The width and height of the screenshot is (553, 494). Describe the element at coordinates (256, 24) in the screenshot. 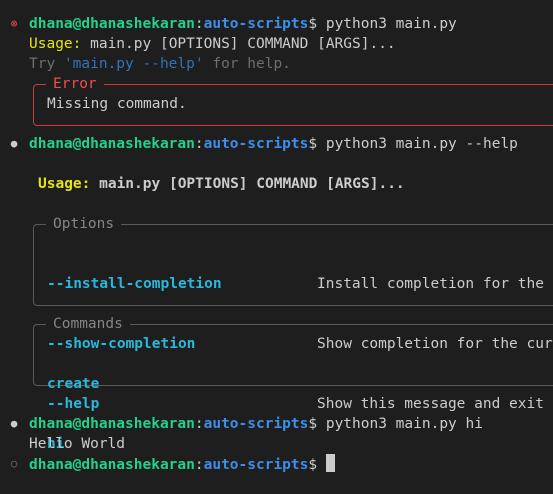

I see `prompt-path: auto-scripts` at that location.